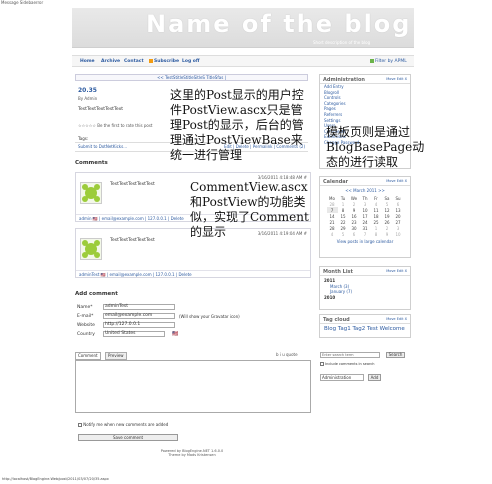  Describe the element at coordinates (278, 24) in the screenshot. I see `blog-title: Name of the blog` at that location.